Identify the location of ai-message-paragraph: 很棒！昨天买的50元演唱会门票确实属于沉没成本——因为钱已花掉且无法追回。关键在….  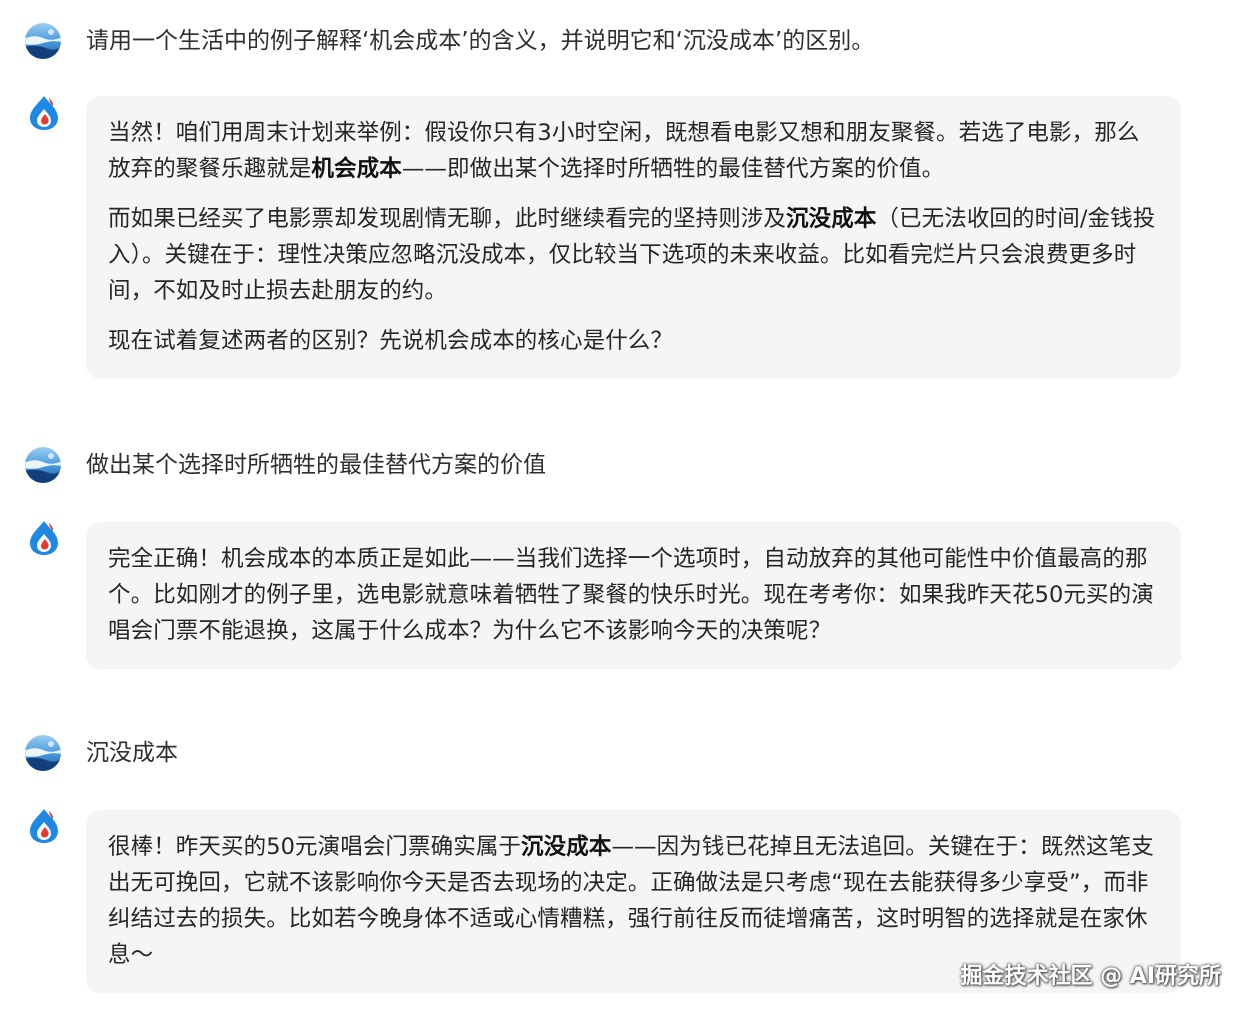
(633, 901).